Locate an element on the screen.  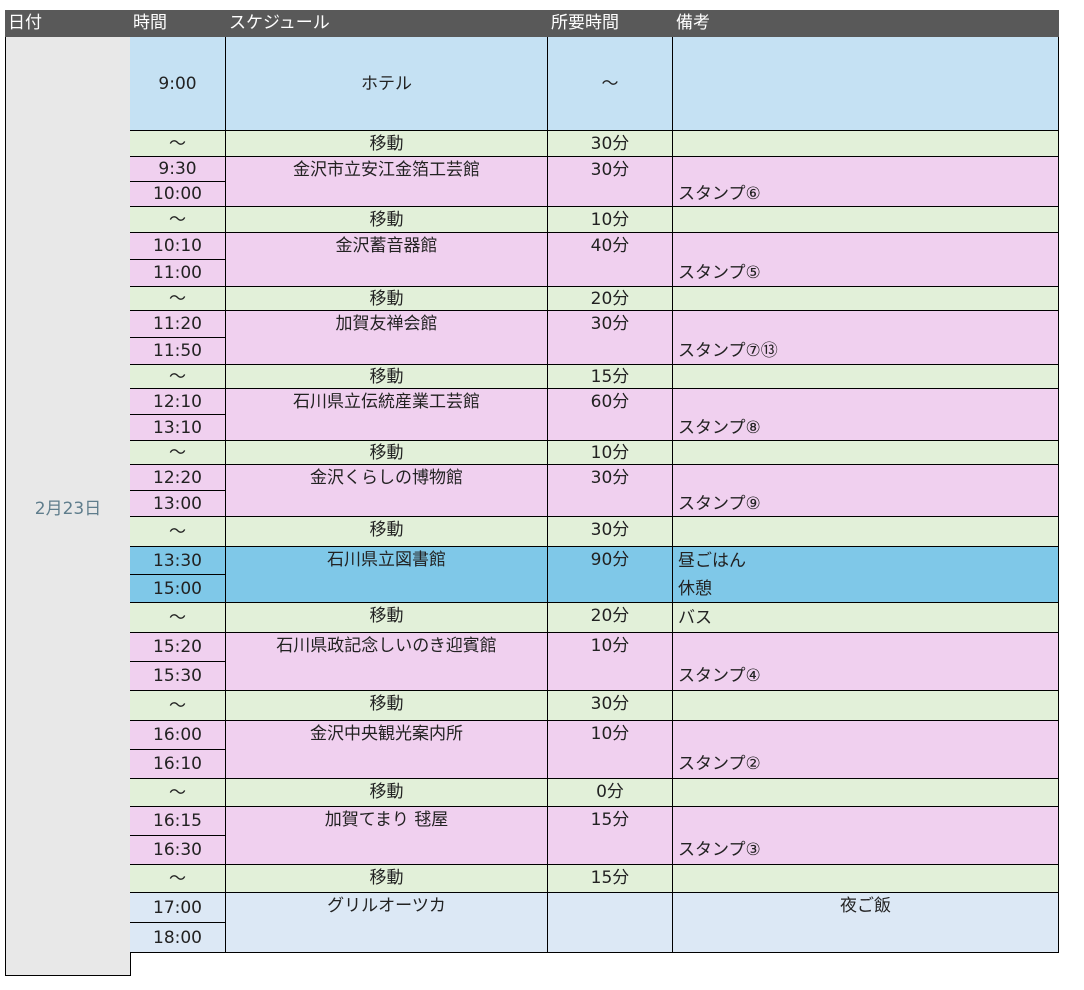
time-cell: 10:10 is located at coordinates (178, 246).